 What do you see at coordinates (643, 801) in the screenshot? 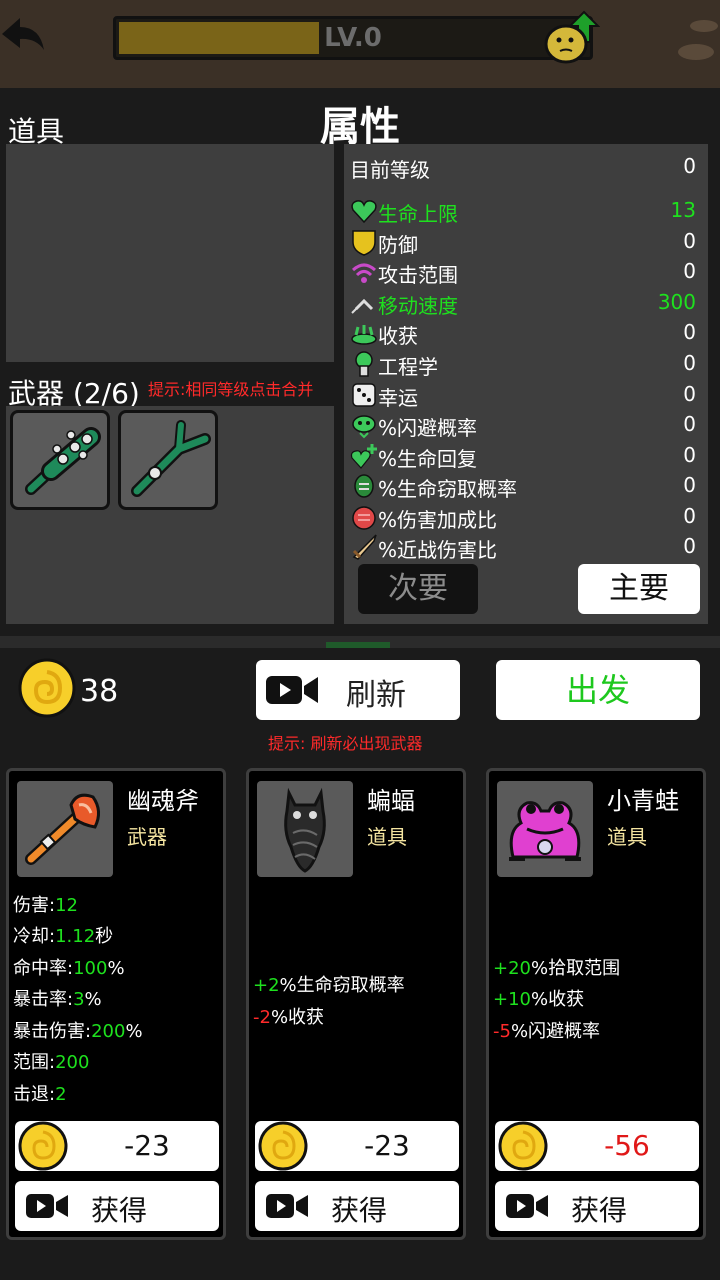
I see `item-name: 小青蛙` at bounding box center [643, 801].